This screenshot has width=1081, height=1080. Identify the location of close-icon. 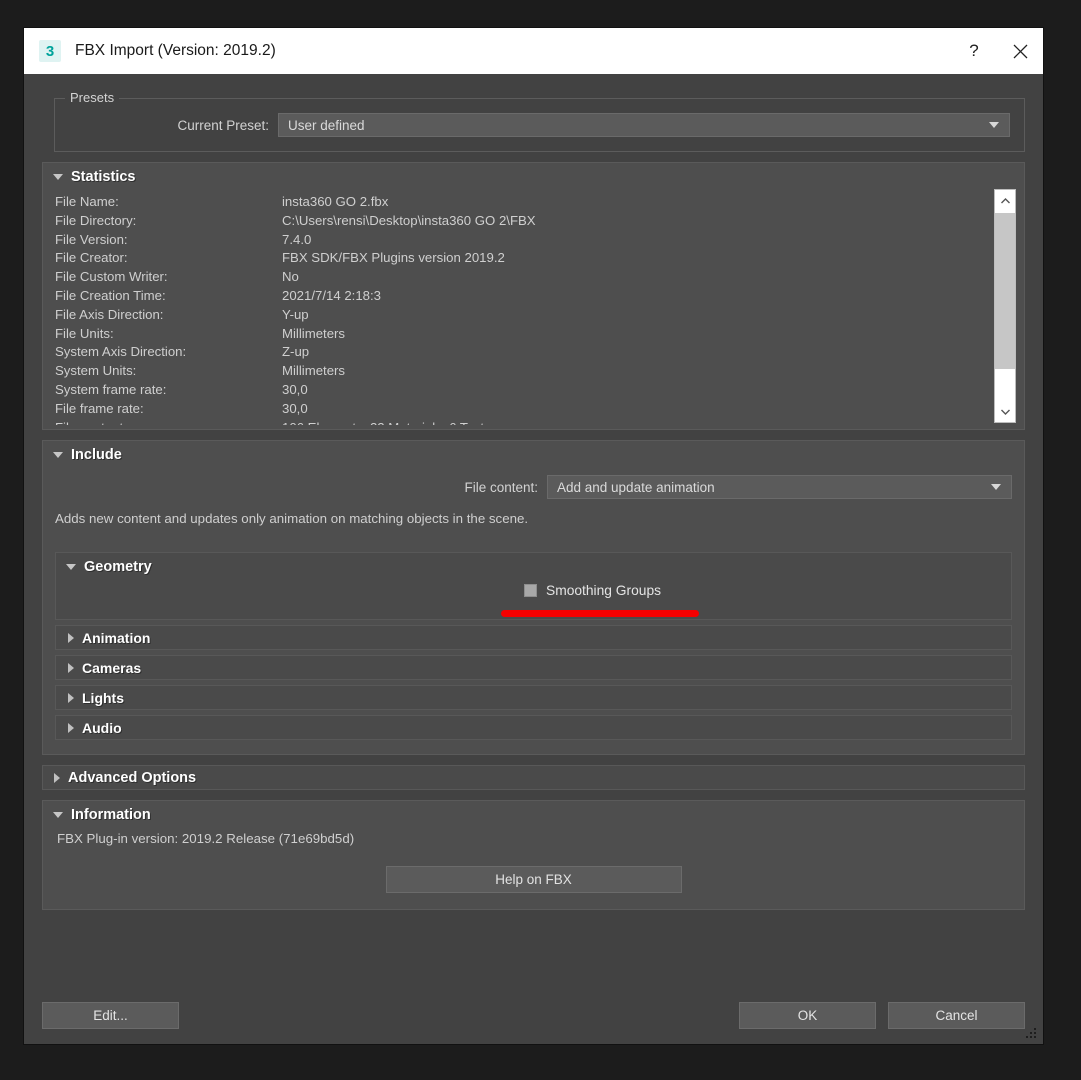
(1020, 51).